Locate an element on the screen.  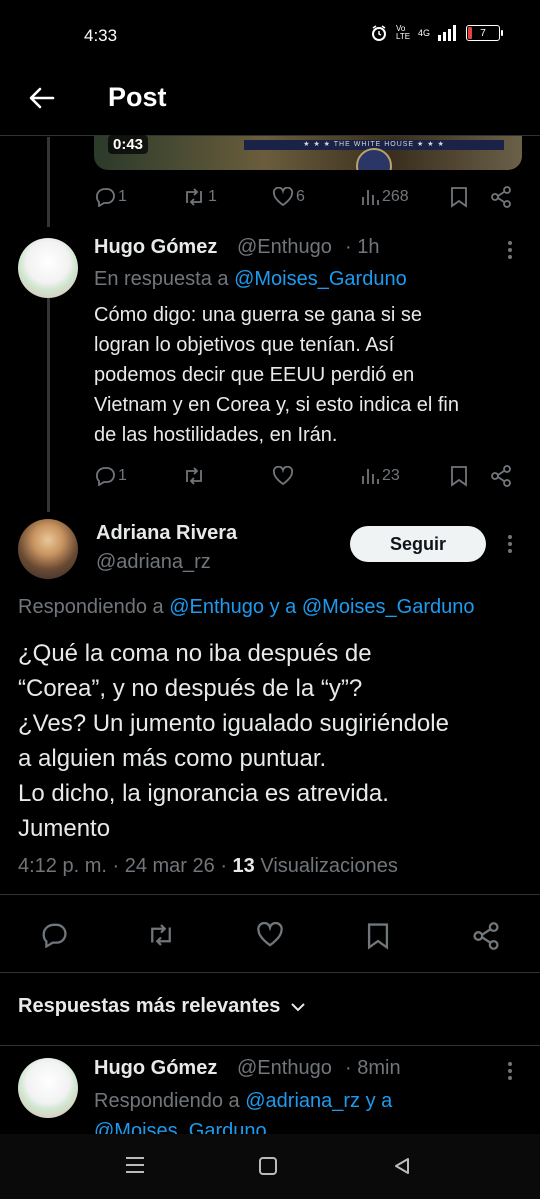
chevron-down-icon is located at coordinates (298, 1006).